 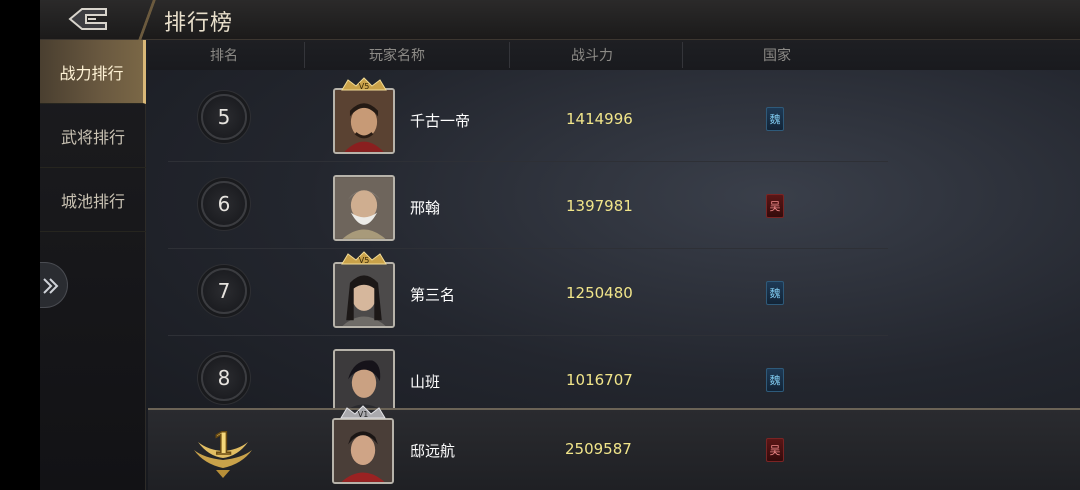 I want to click on warrior-portrait-icon, so click(x=364, y=121).